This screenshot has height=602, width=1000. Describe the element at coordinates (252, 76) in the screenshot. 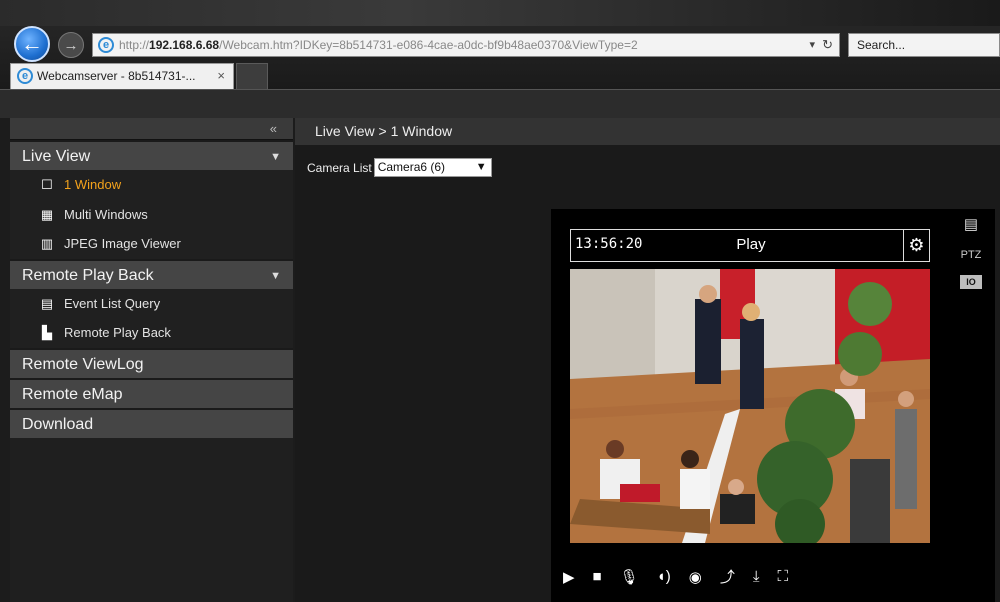

I see `new-tab-button` at that location.